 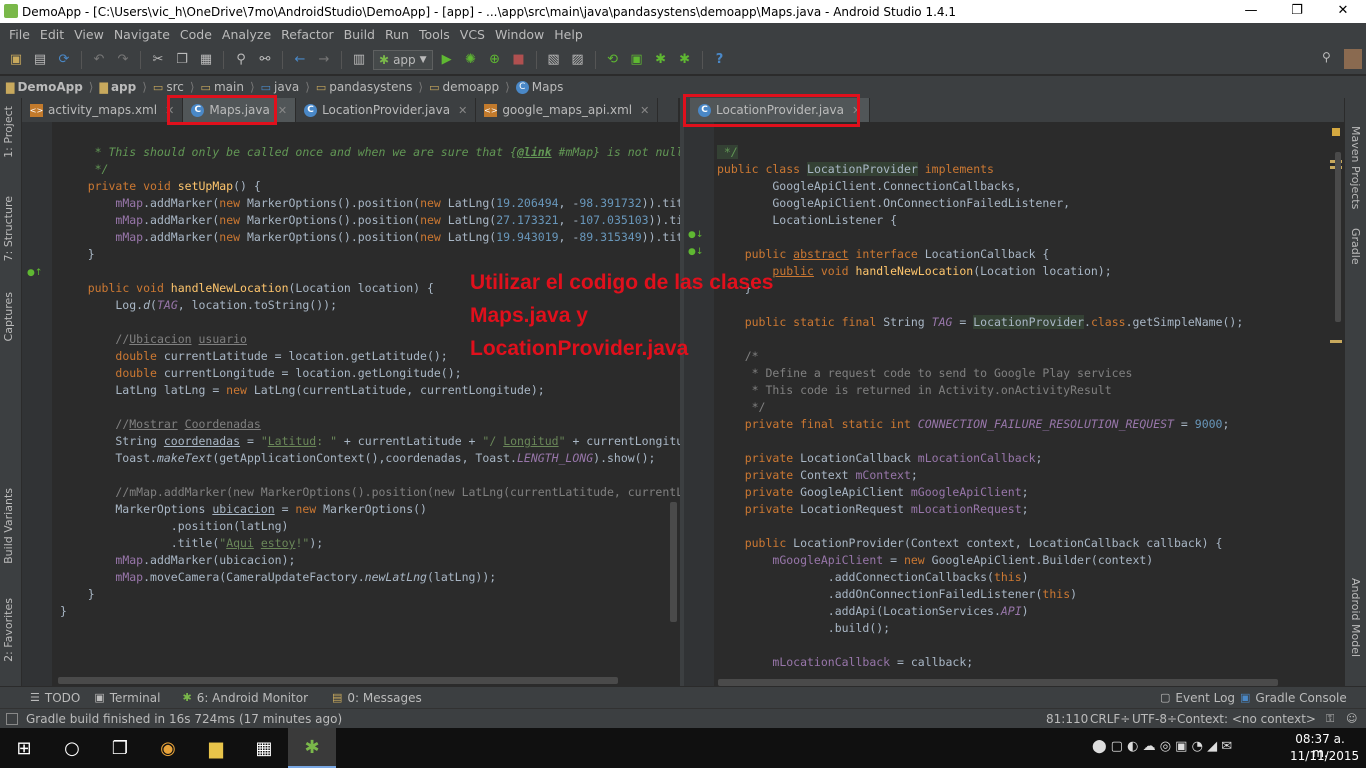 What do you see at coordinates (1355, 246) in the screenshot?
I see `tool-tab-gradle: Gradle` at bounding box center [1355, 246].